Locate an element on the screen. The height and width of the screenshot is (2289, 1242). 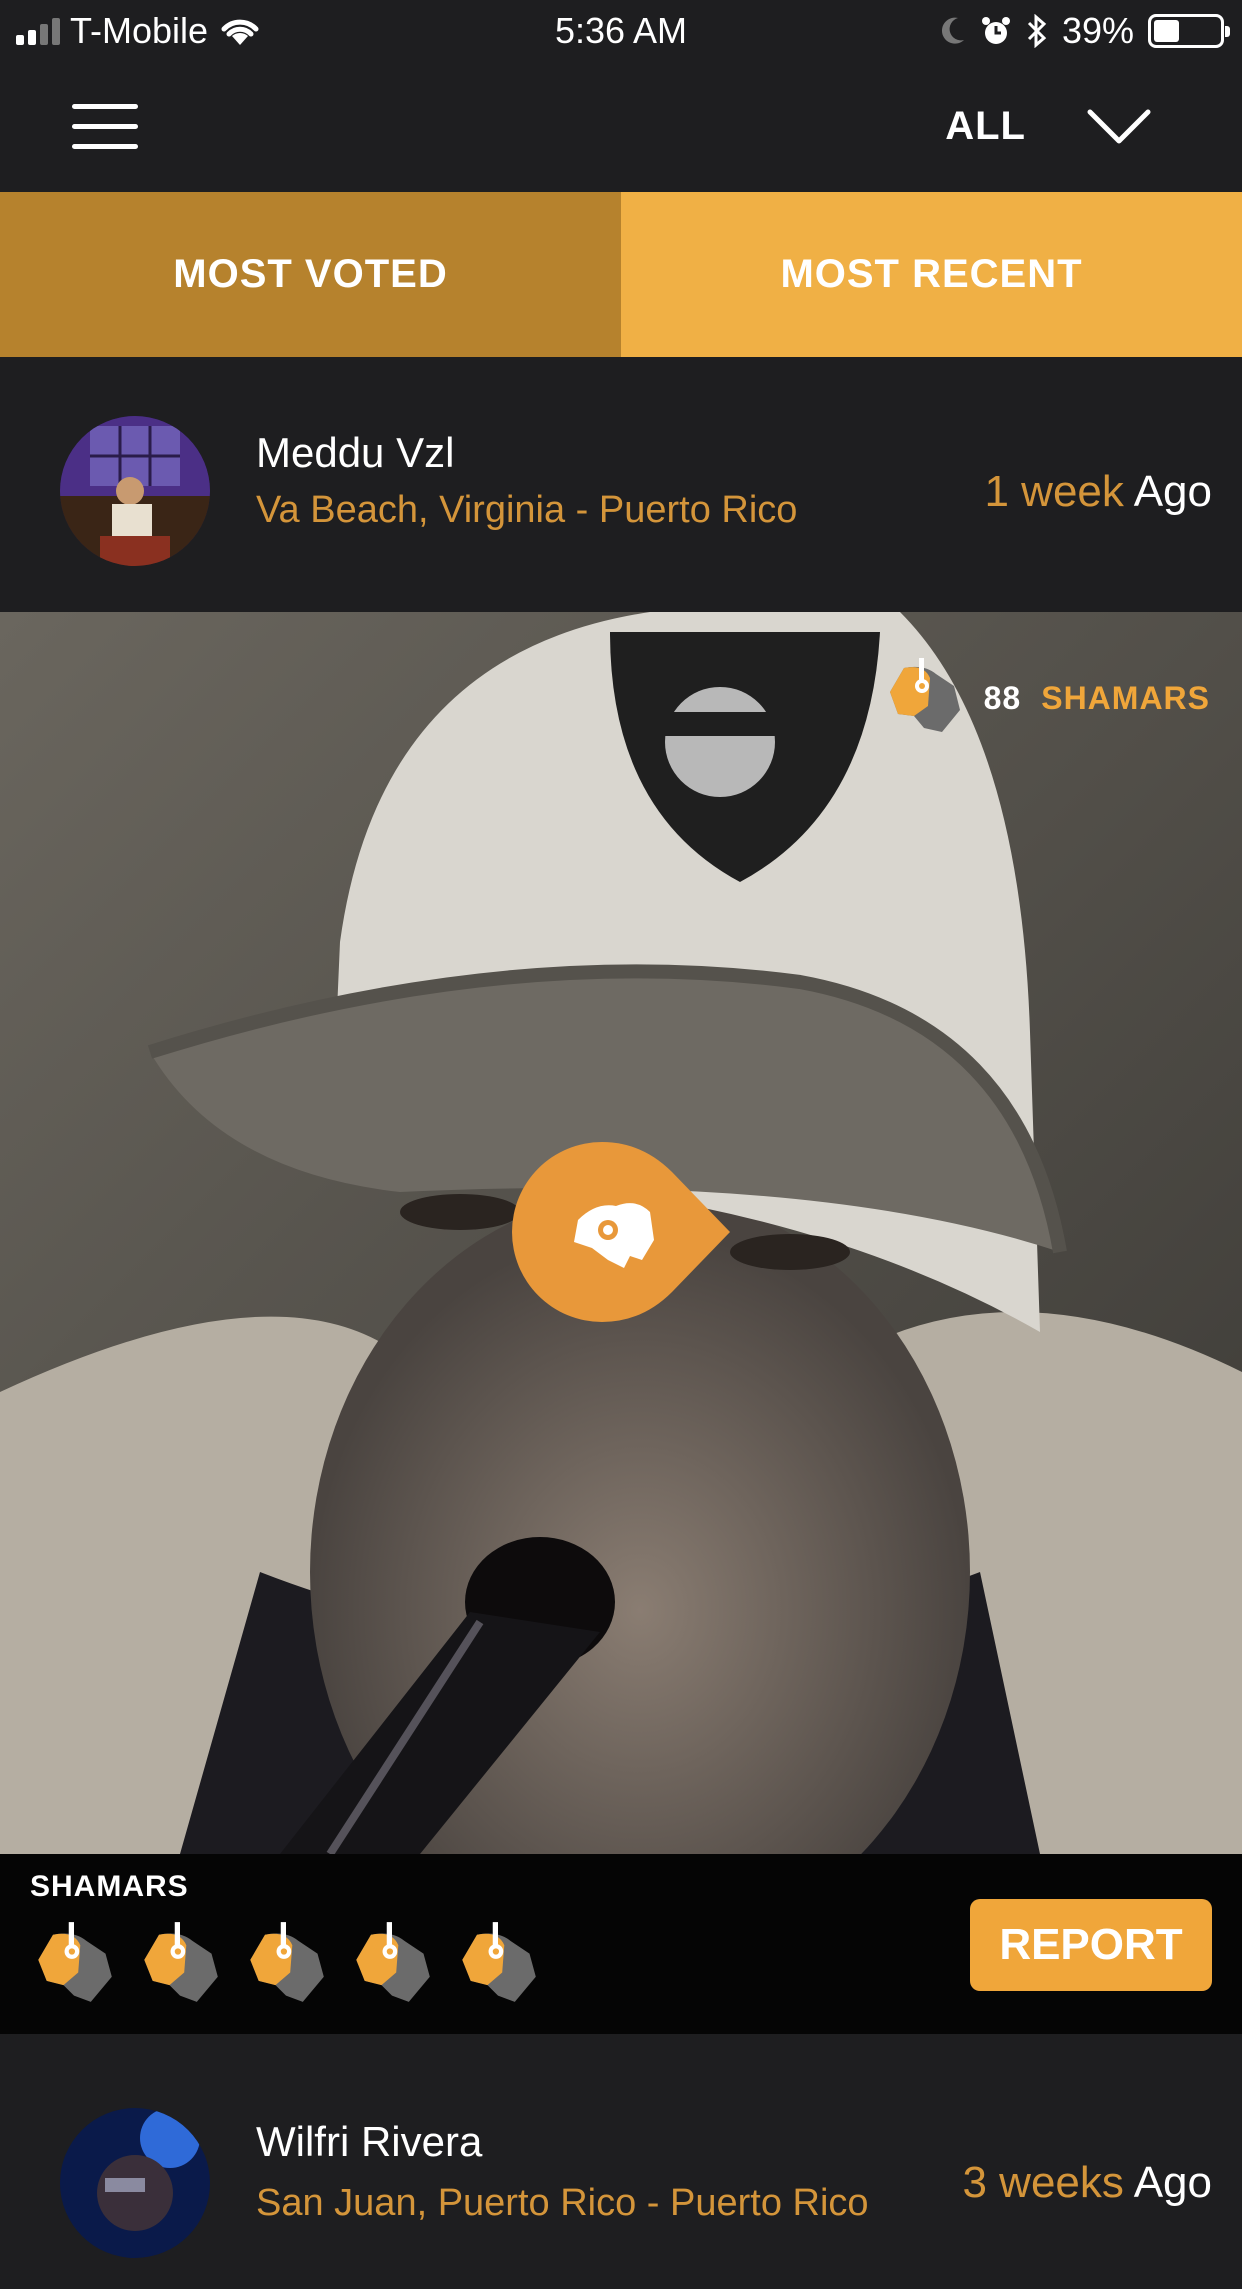
sort-tabs: MOST VOTED MOST RECENT is located at coordinates (621, 274).